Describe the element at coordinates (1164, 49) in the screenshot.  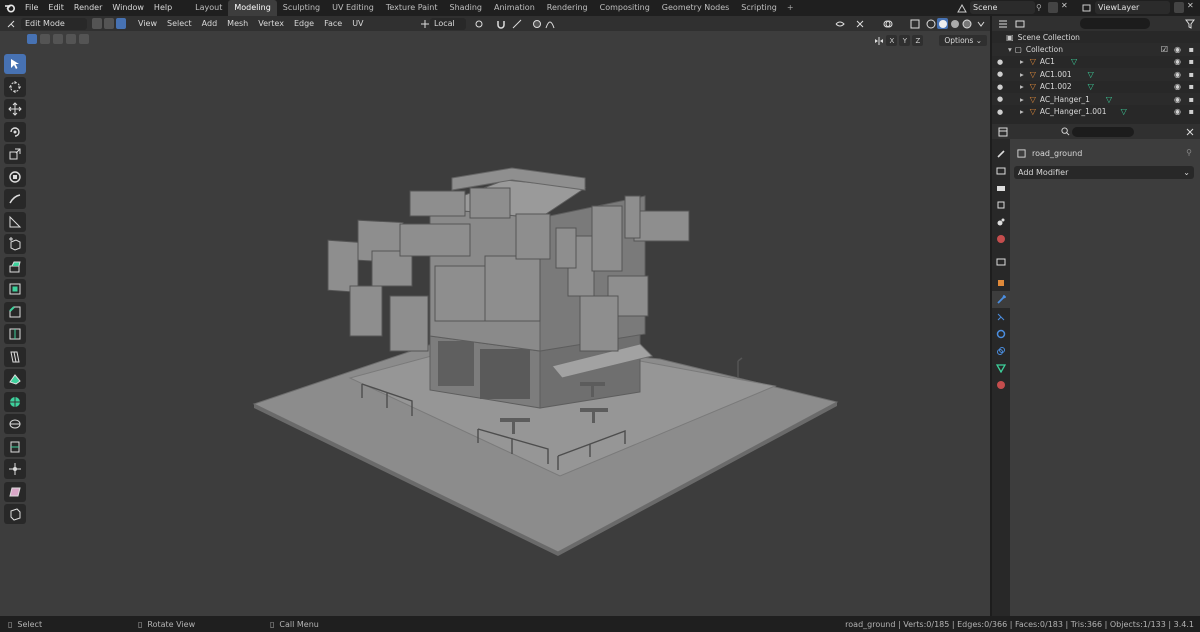
I see `exclude-checkbox-icon: ☑` at that location.